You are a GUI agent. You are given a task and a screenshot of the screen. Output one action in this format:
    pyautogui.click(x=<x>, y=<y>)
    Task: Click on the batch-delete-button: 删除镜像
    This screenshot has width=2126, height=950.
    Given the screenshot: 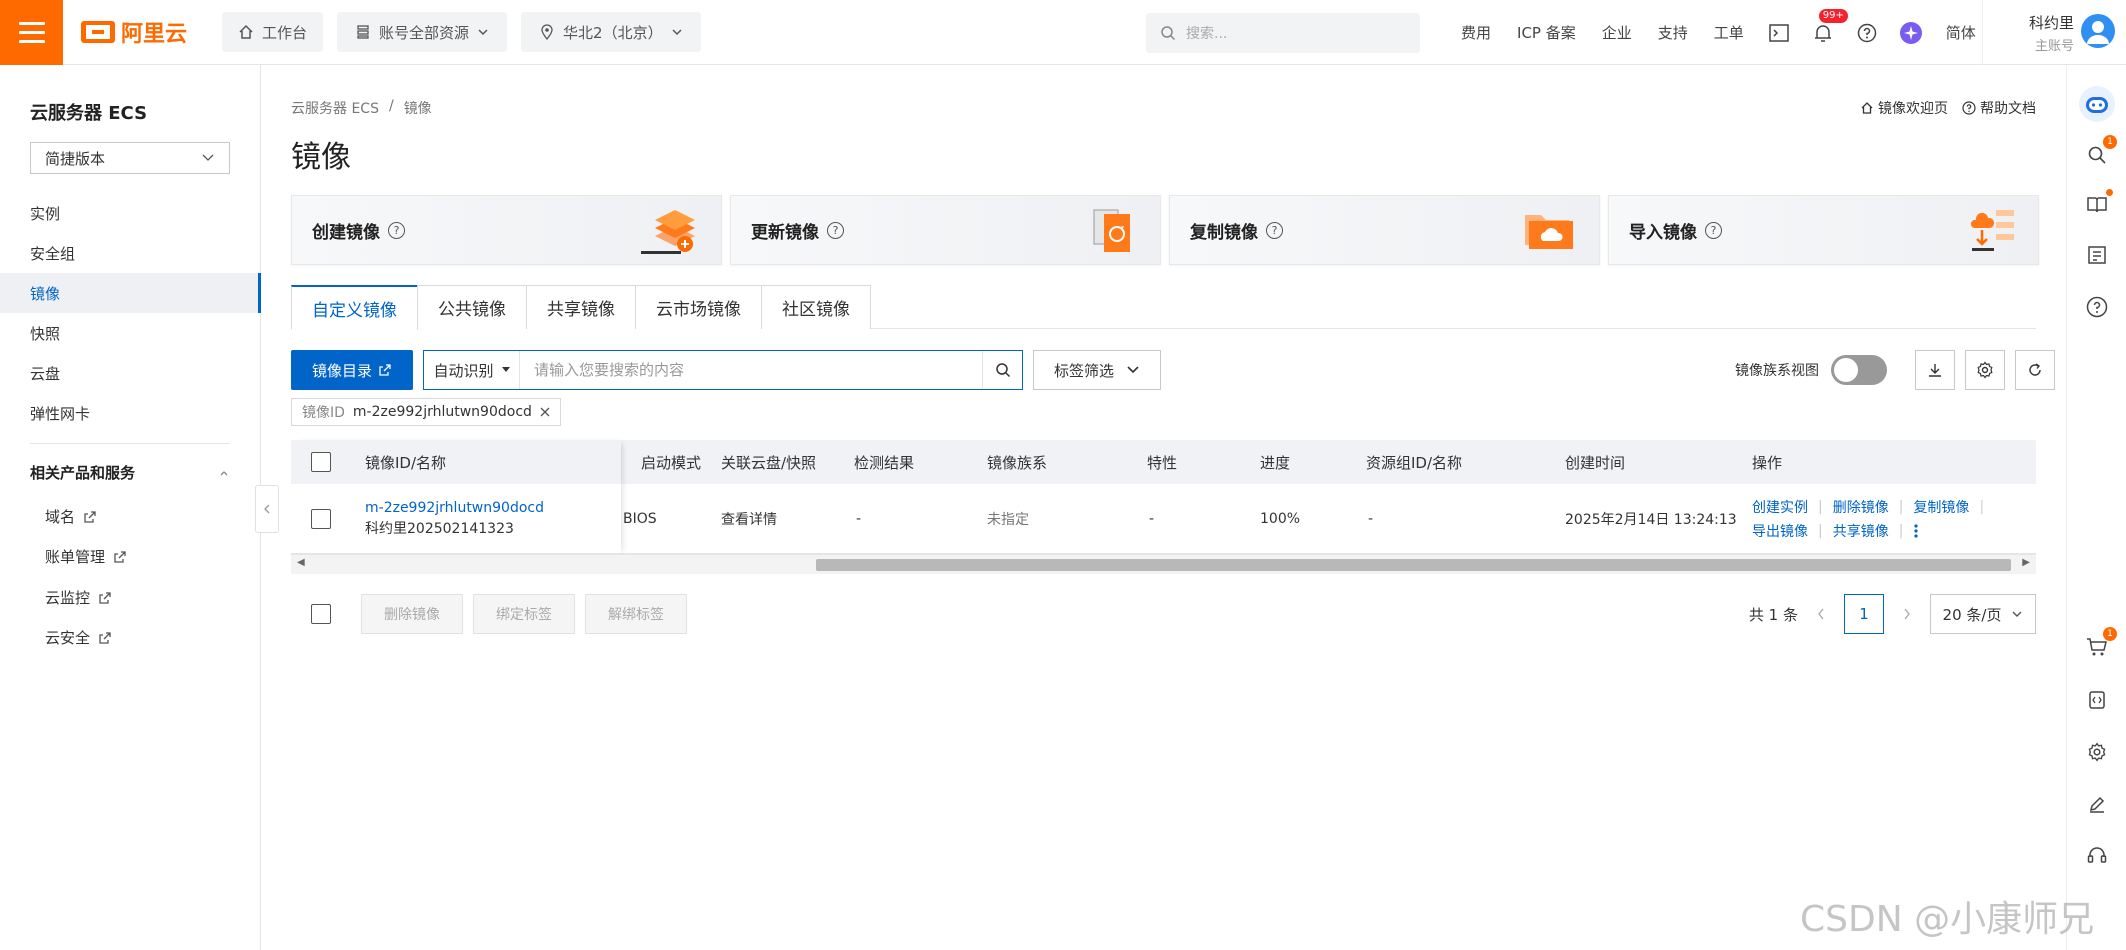 What is the action you would take?
    pyautogui.click(x=412, y=614)
    